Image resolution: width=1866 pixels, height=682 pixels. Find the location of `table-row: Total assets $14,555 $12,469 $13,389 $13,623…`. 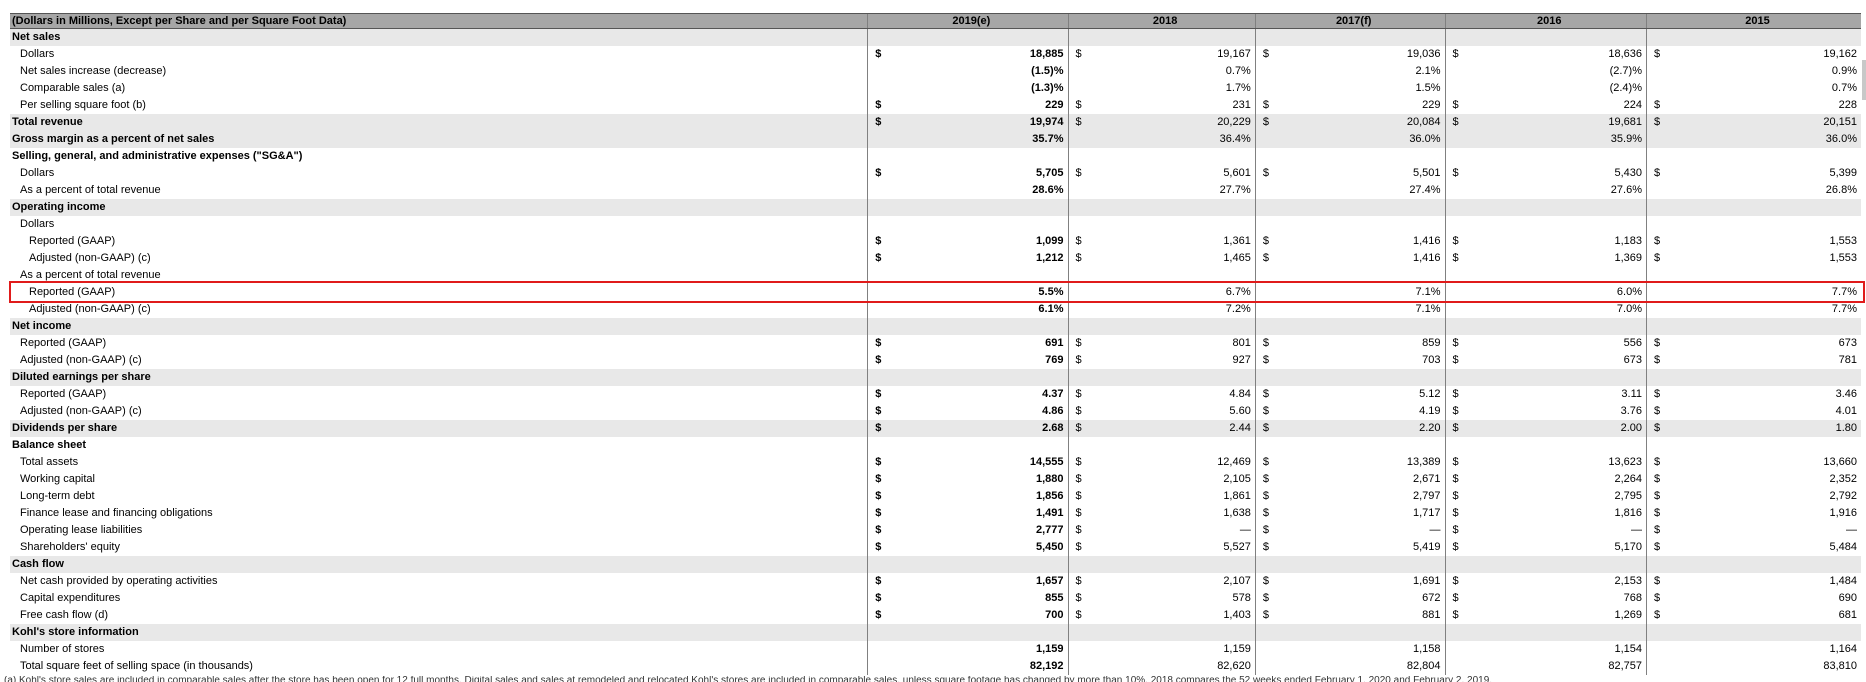

table-row: Total assets $14,555 $12,469 $13,389 $13,623… is located at coordinates (935, 462).